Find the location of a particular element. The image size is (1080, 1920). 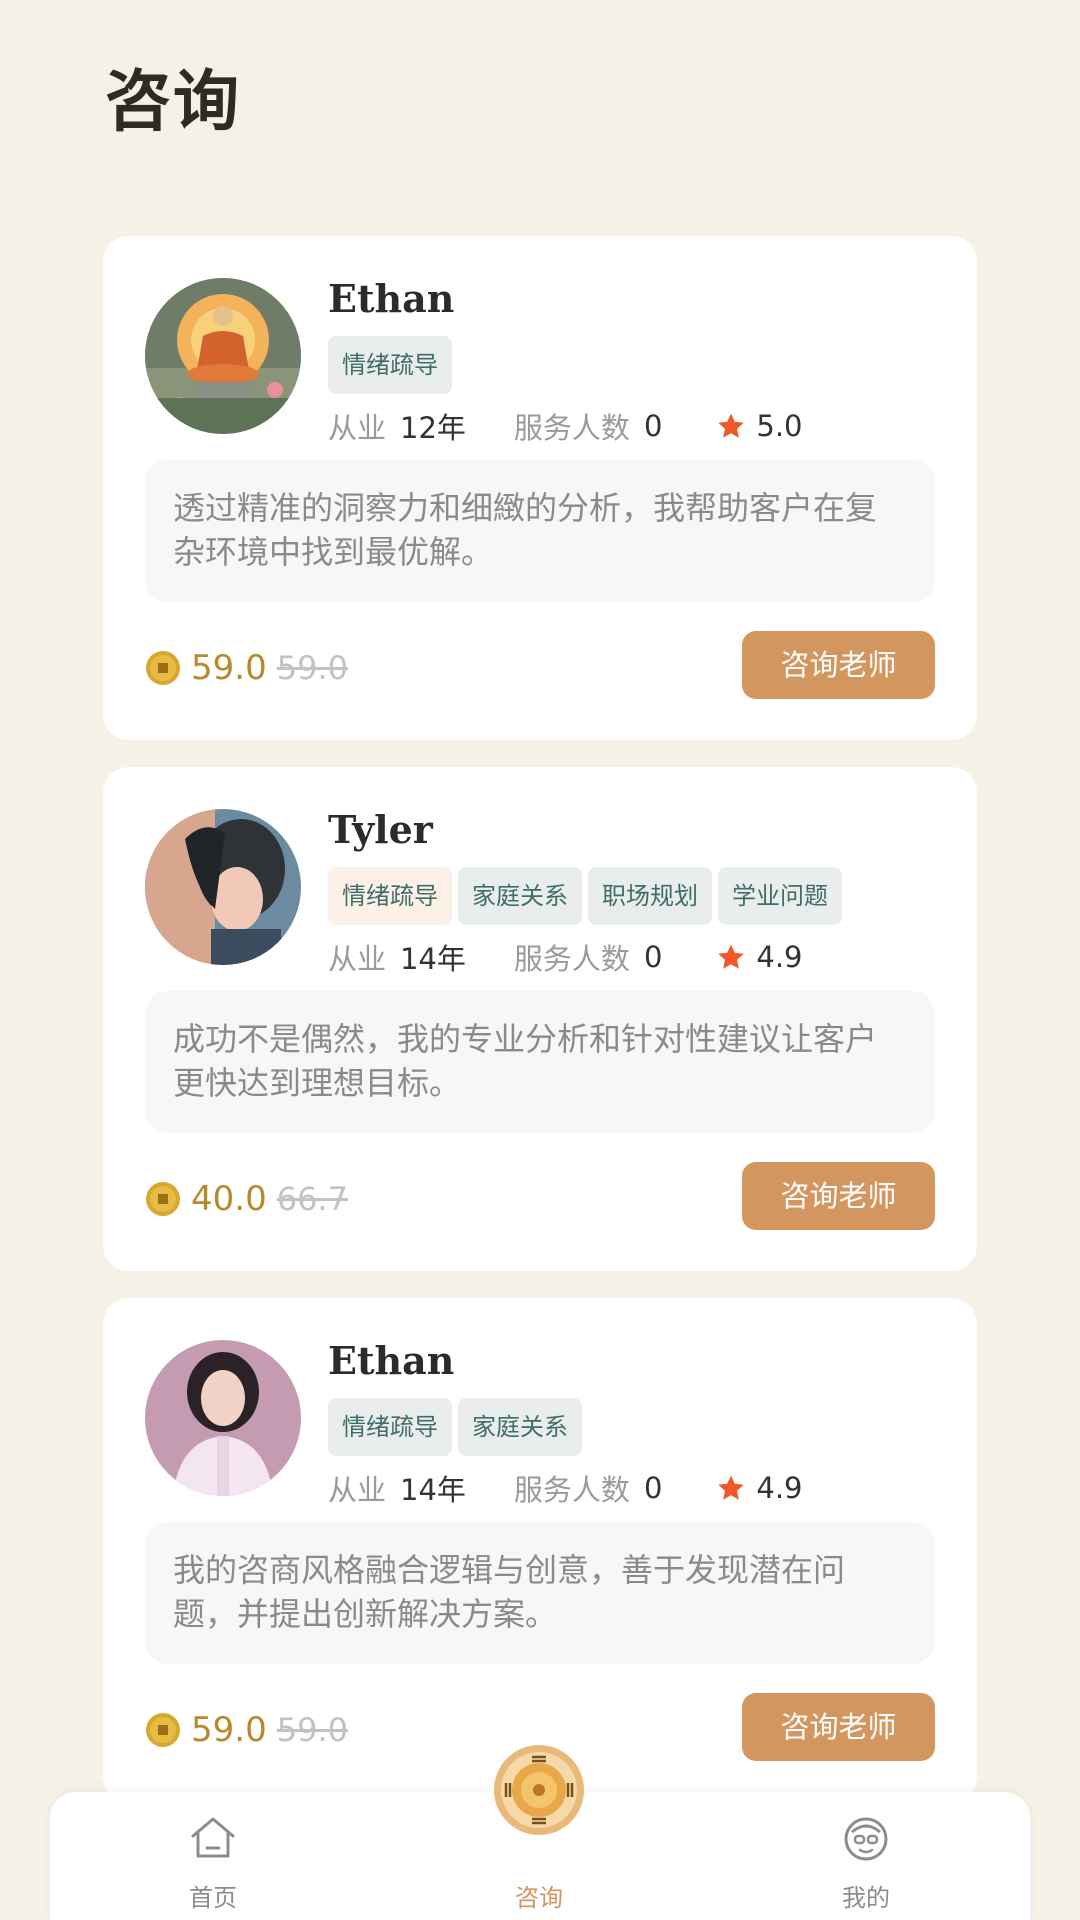

profile-face-icon is located at coordinates (866, 1839).